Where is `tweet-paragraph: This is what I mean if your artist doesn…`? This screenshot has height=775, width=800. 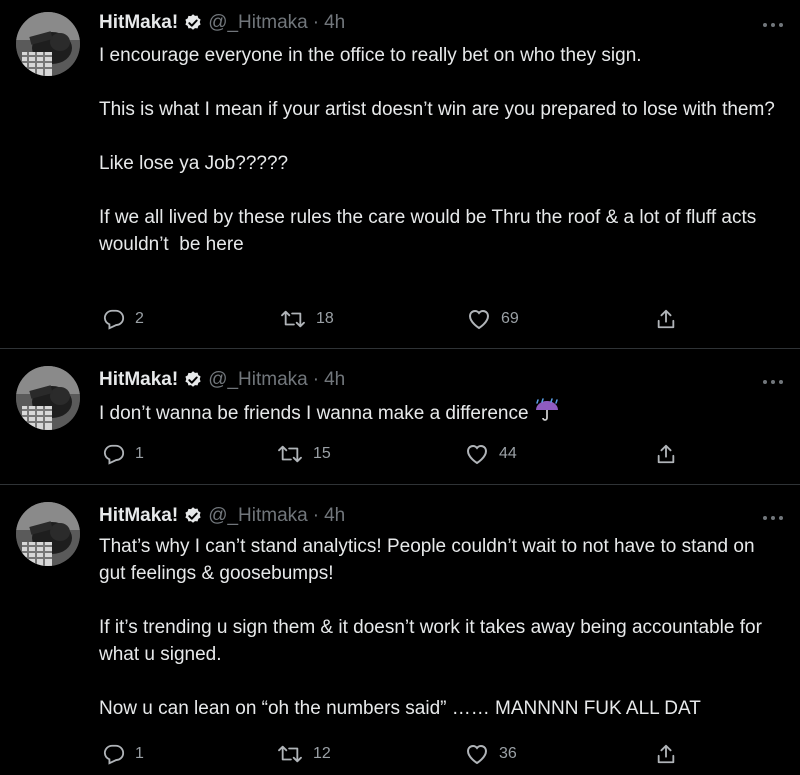
tweet-paragraph: This is what I mean if your artist doesn… is located at coordinates (437, 109).